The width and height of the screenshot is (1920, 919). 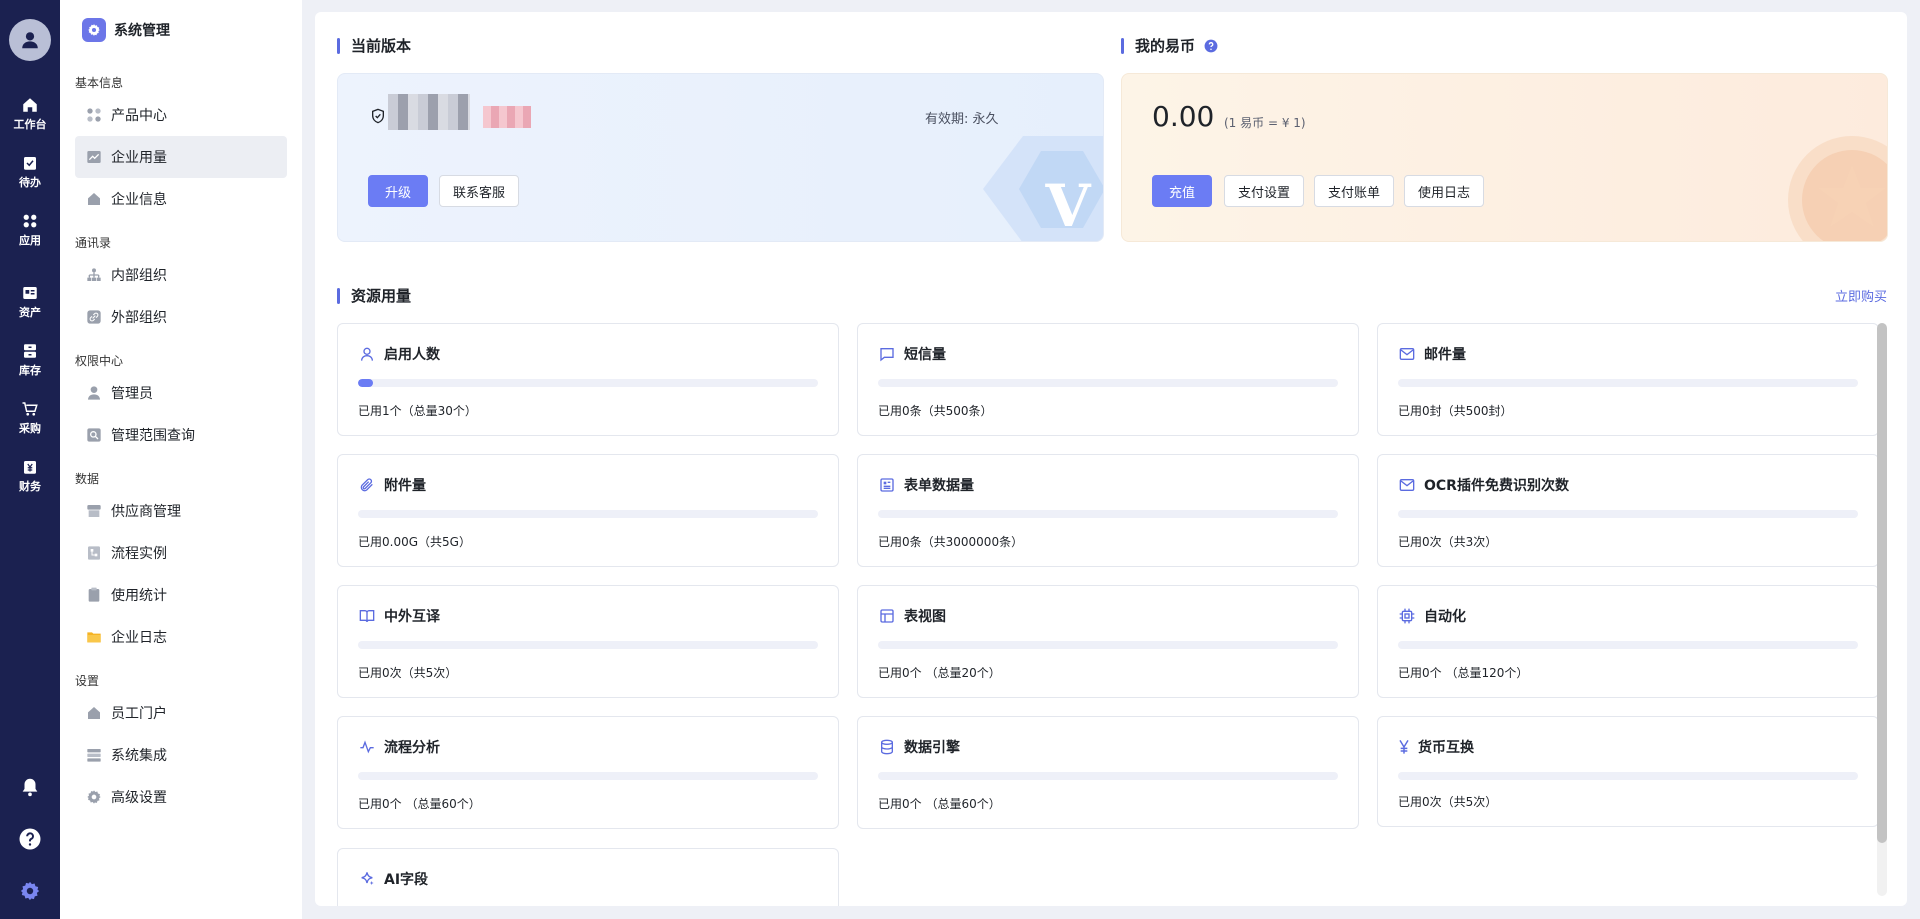 I want to click on watermark-letter: V, so click(x=1067, y=206).